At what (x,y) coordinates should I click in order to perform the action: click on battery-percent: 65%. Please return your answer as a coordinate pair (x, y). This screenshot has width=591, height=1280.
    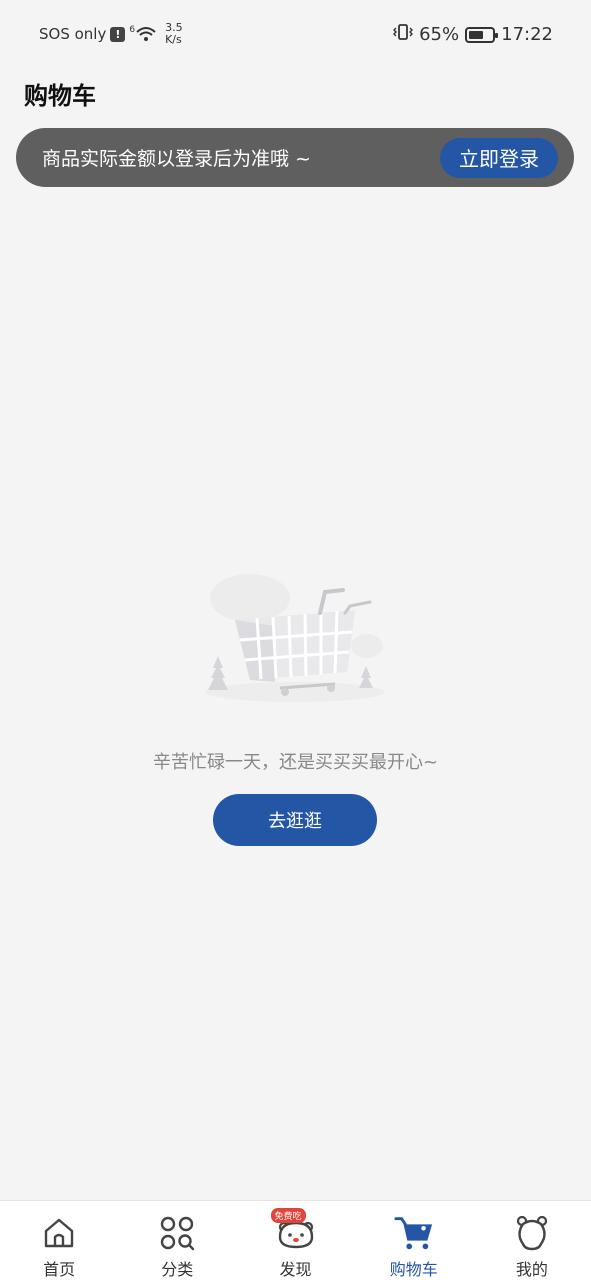
    Looking at the image, I should click on (439, 34).